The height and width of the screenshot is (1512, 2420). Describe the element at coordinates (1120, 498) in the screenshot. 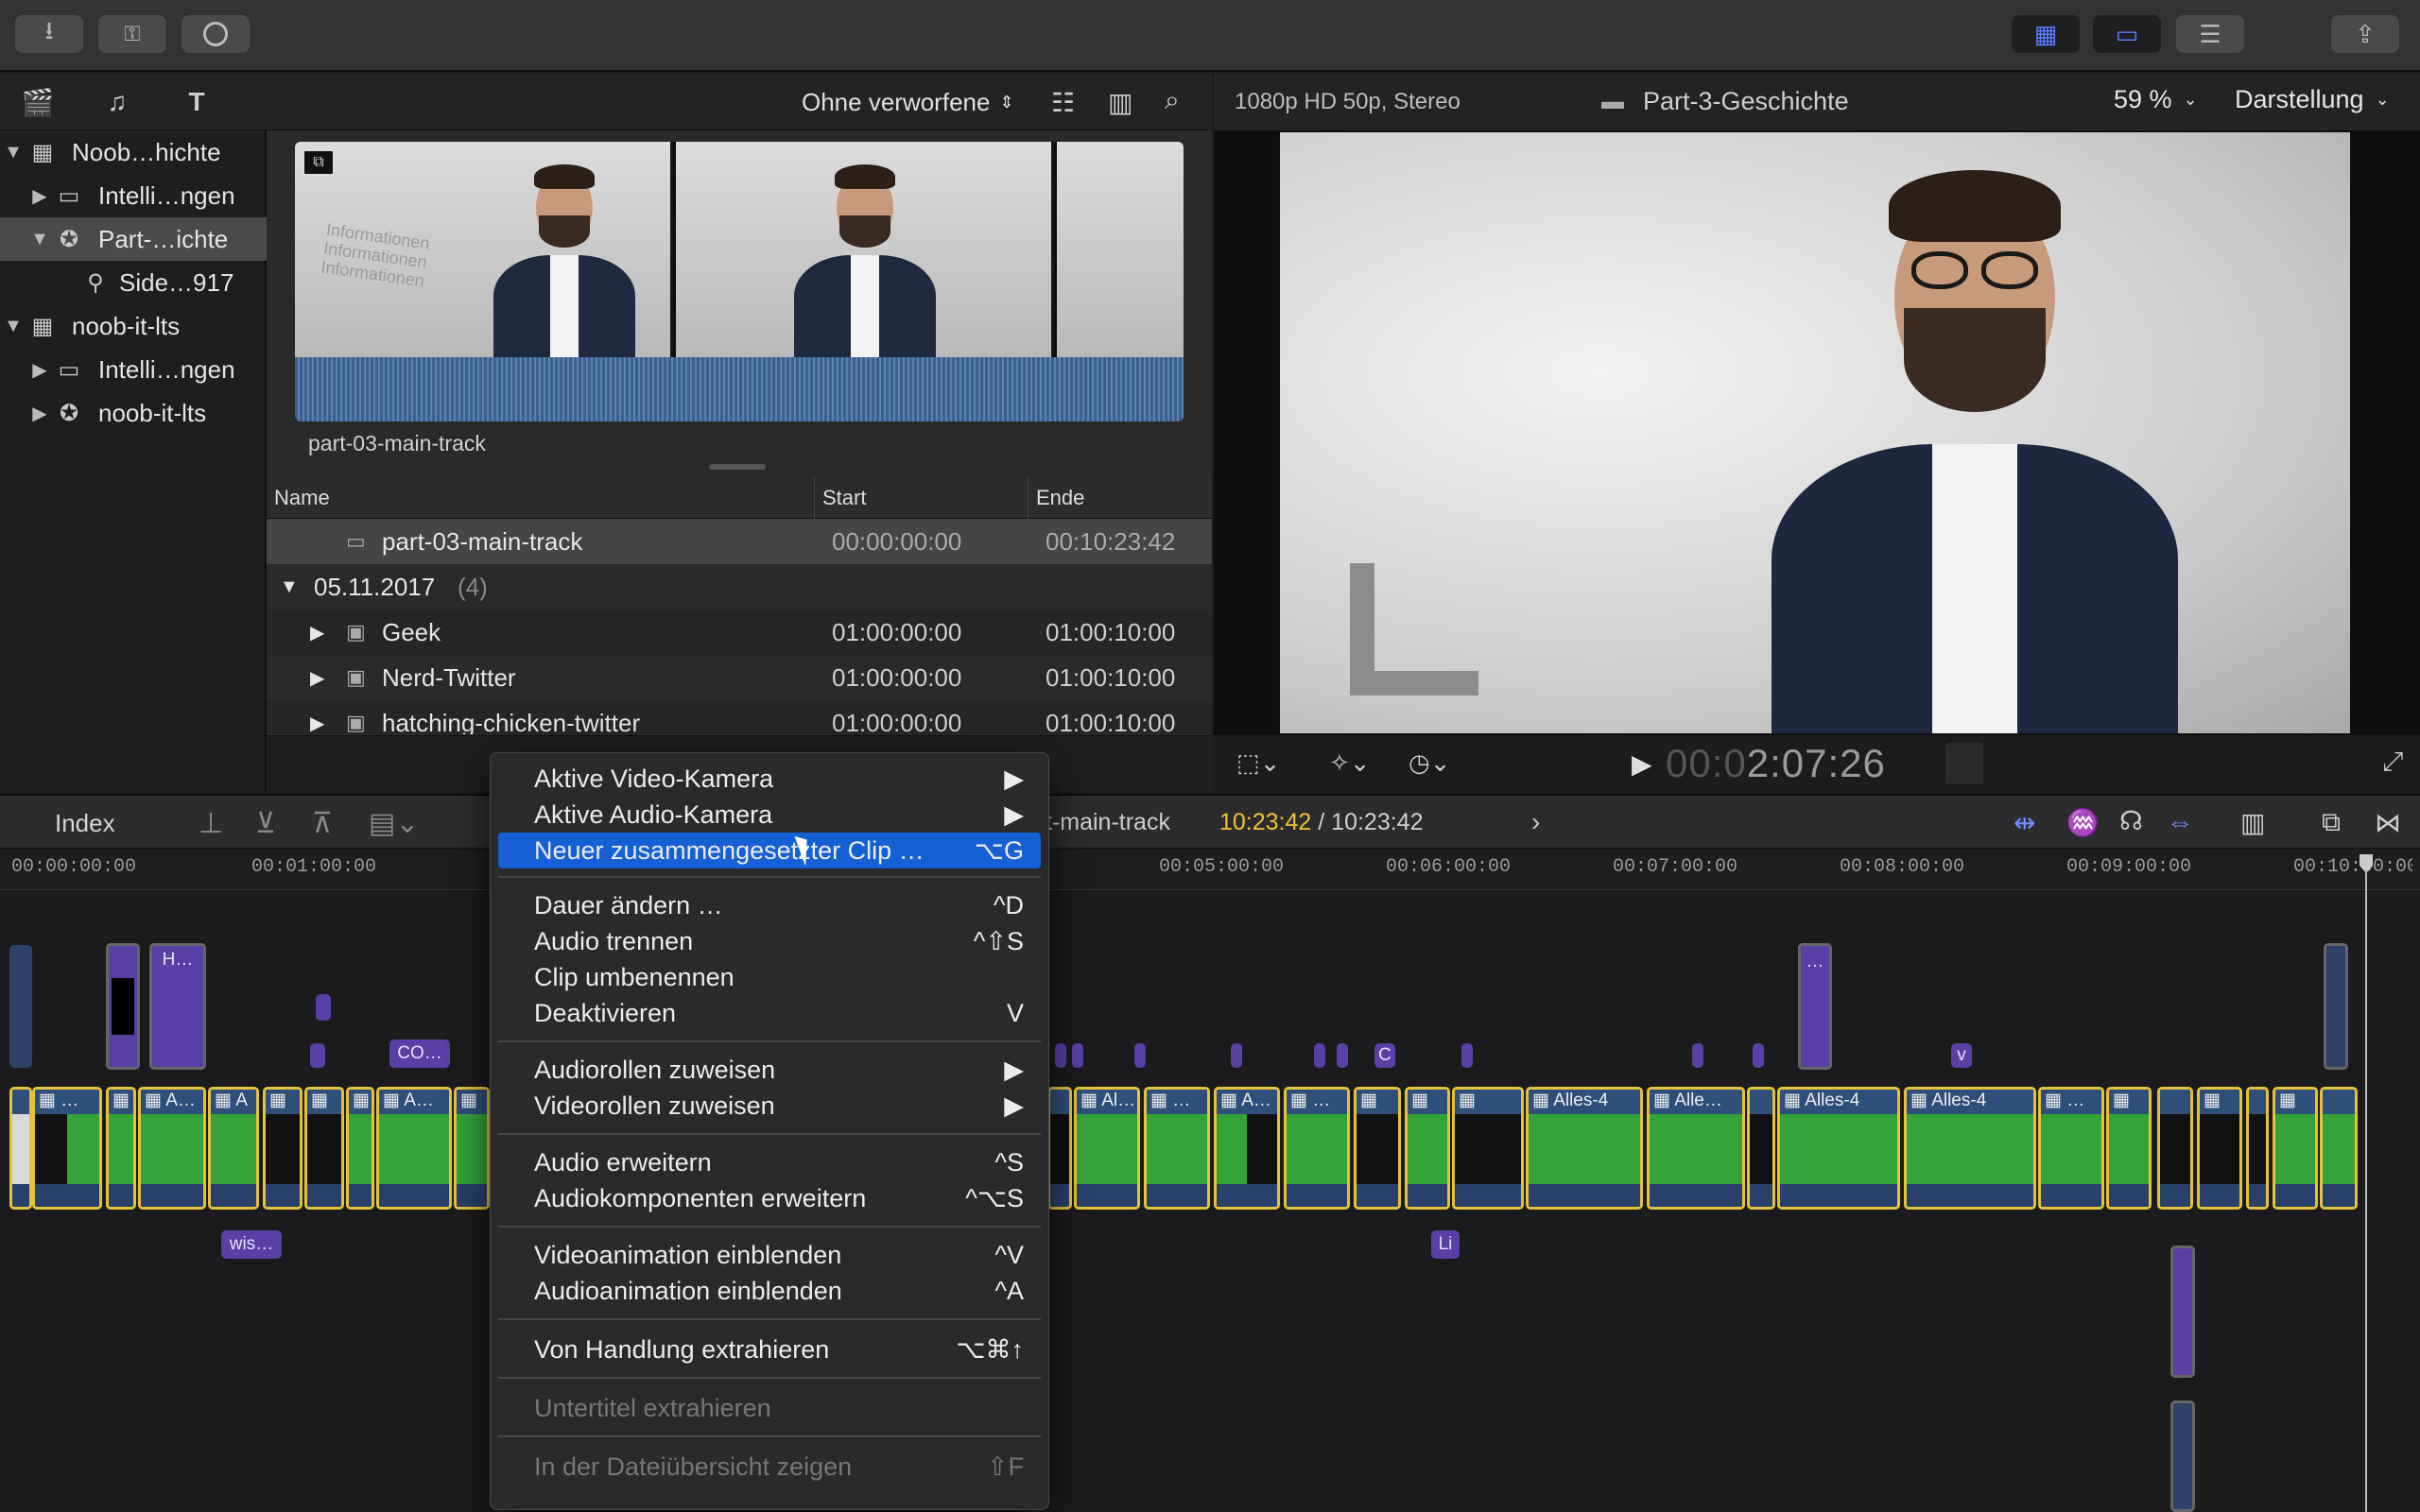

I see `column-end-header: Ende` at that location.